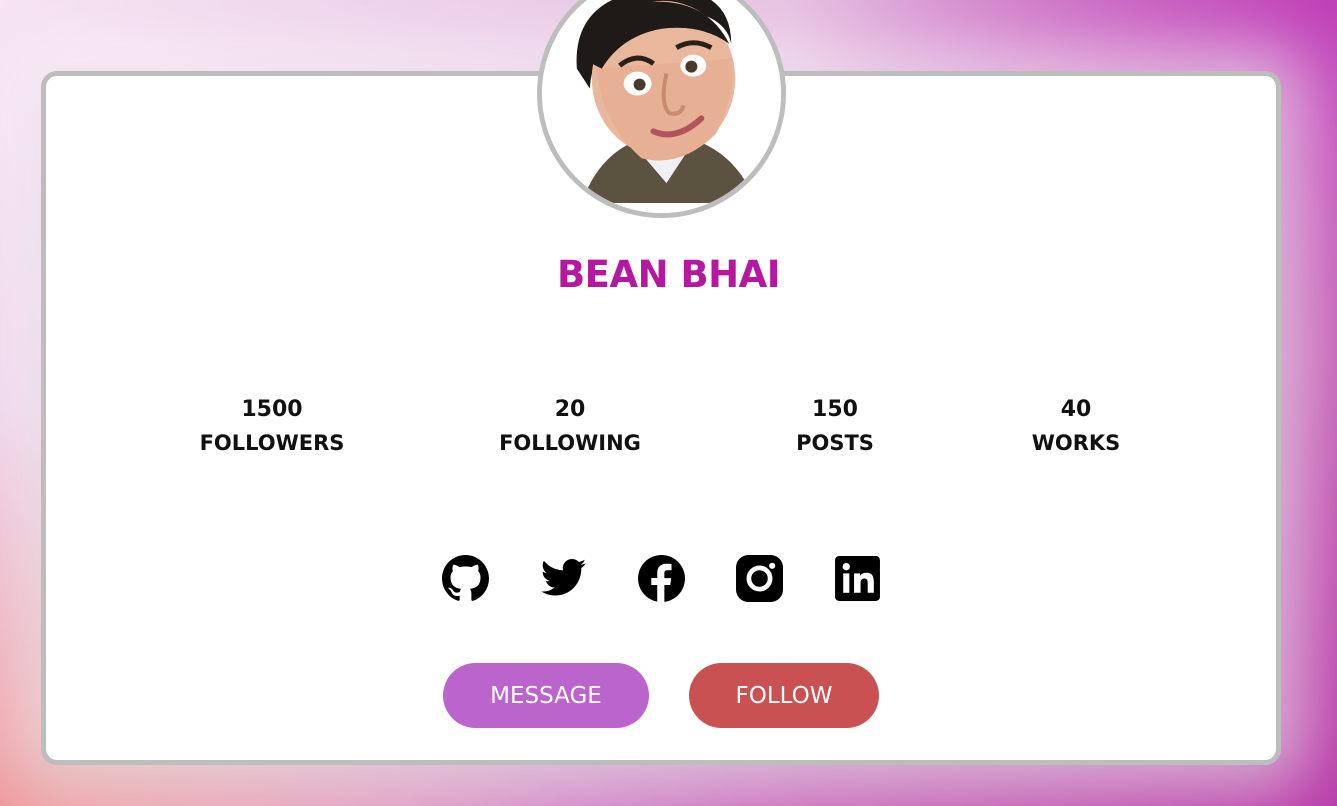 This screenshot has height=806, width=1337. Describe the element at coordinates (570, 409) in the screenshot. I see `stat-value: 20` at that location.